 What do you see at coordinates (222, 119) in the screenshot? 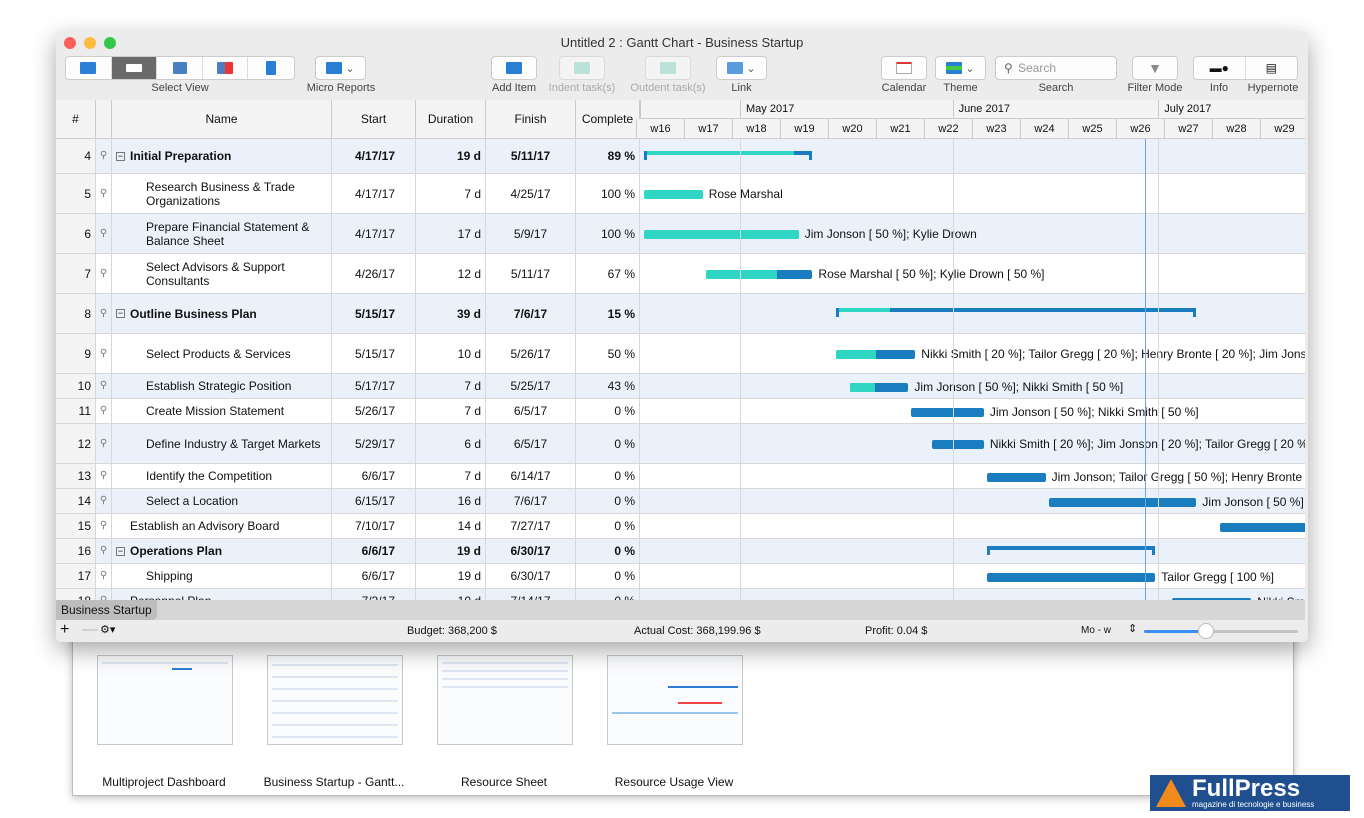
I see `col-header-name: Name` at bounding box center [222, 119].